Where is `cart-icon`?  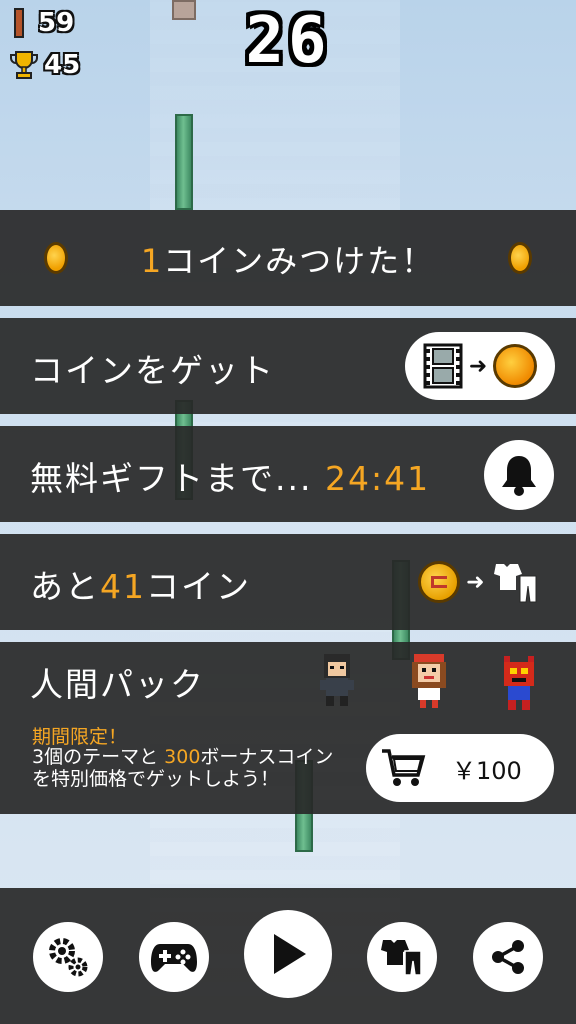
cart-icon is located at coordinates (404, 767).